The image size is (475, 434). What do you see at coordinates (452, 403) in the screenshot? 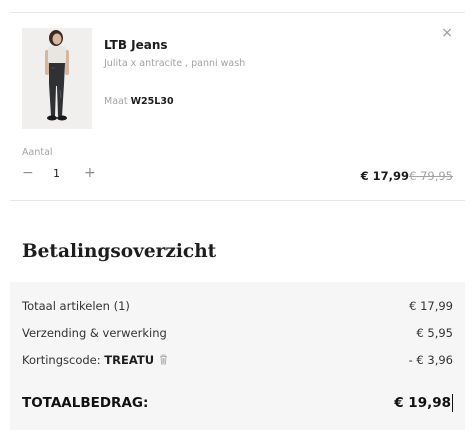
I see `text-cursor` at bounding box center [452, 403].